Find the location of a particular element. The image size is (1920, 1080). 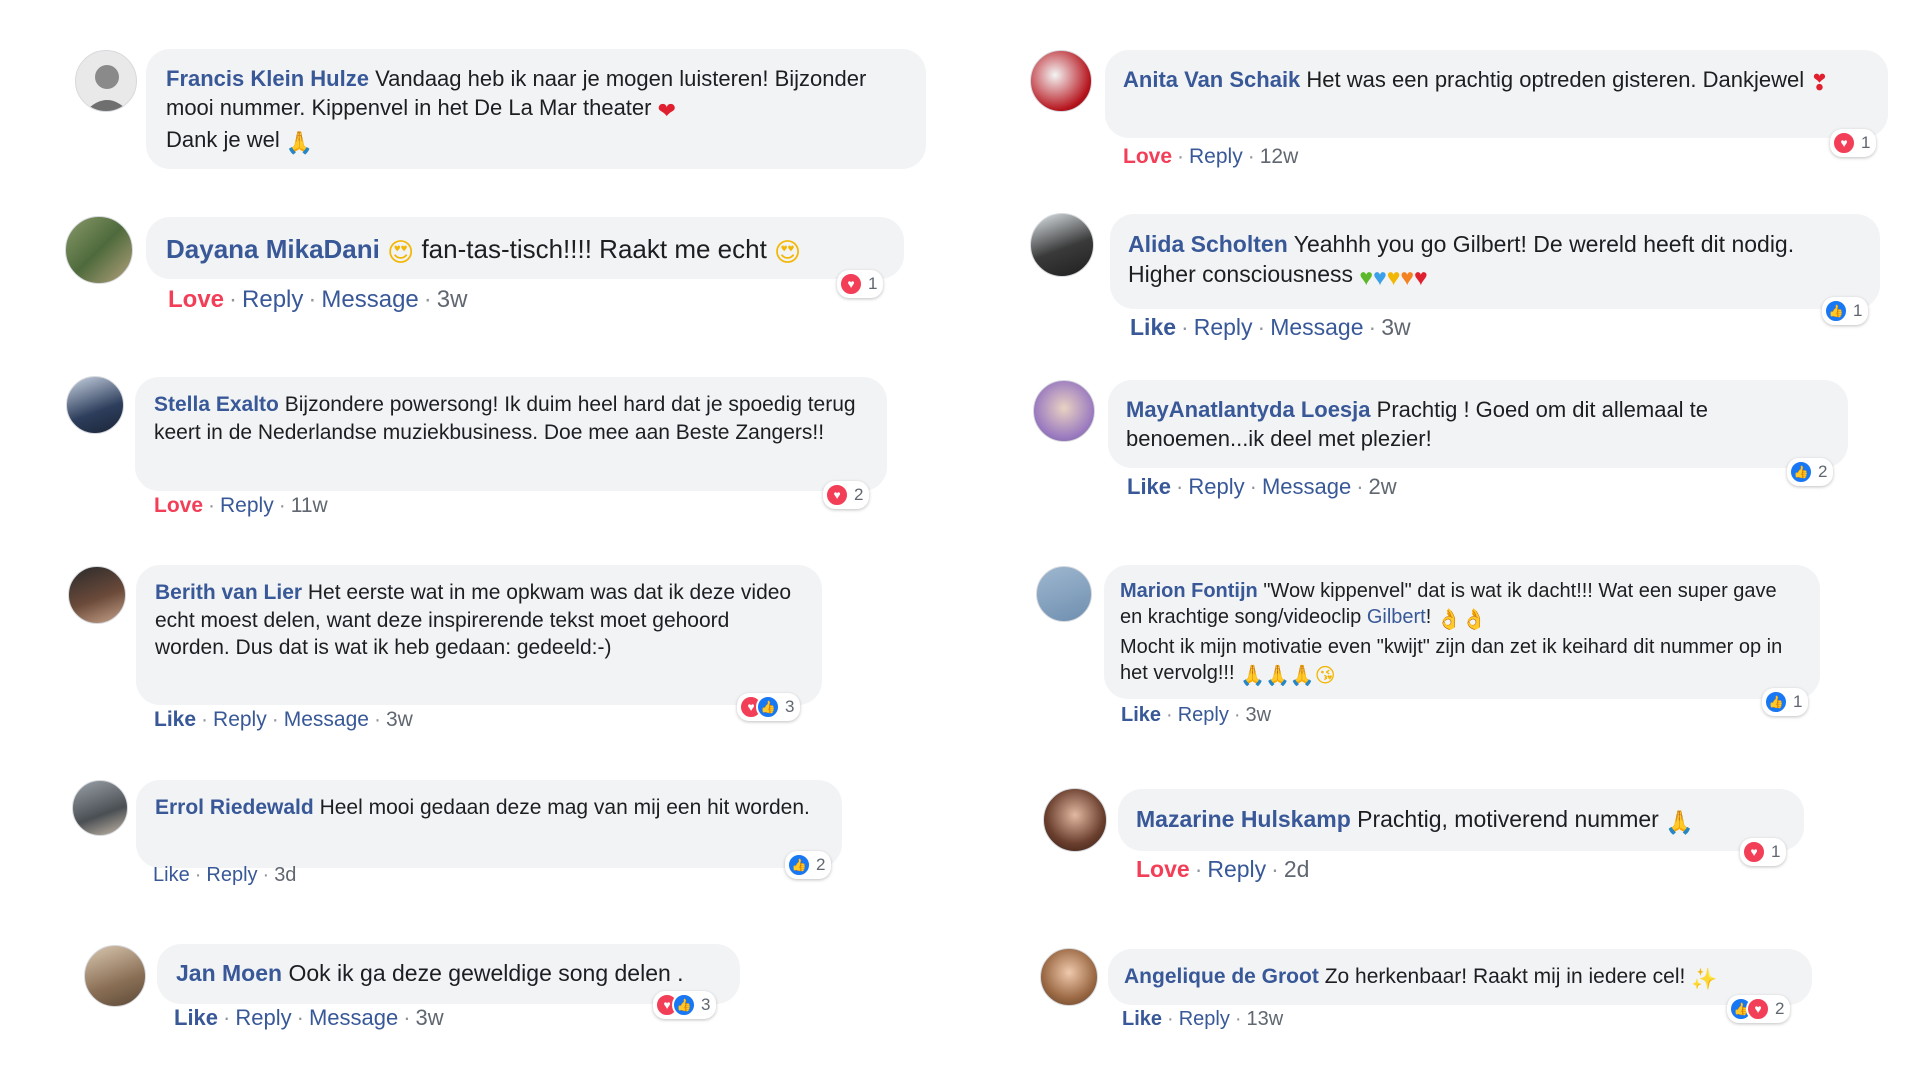

comment-timestamp: 13w is located at coordinates (1265, 1019).